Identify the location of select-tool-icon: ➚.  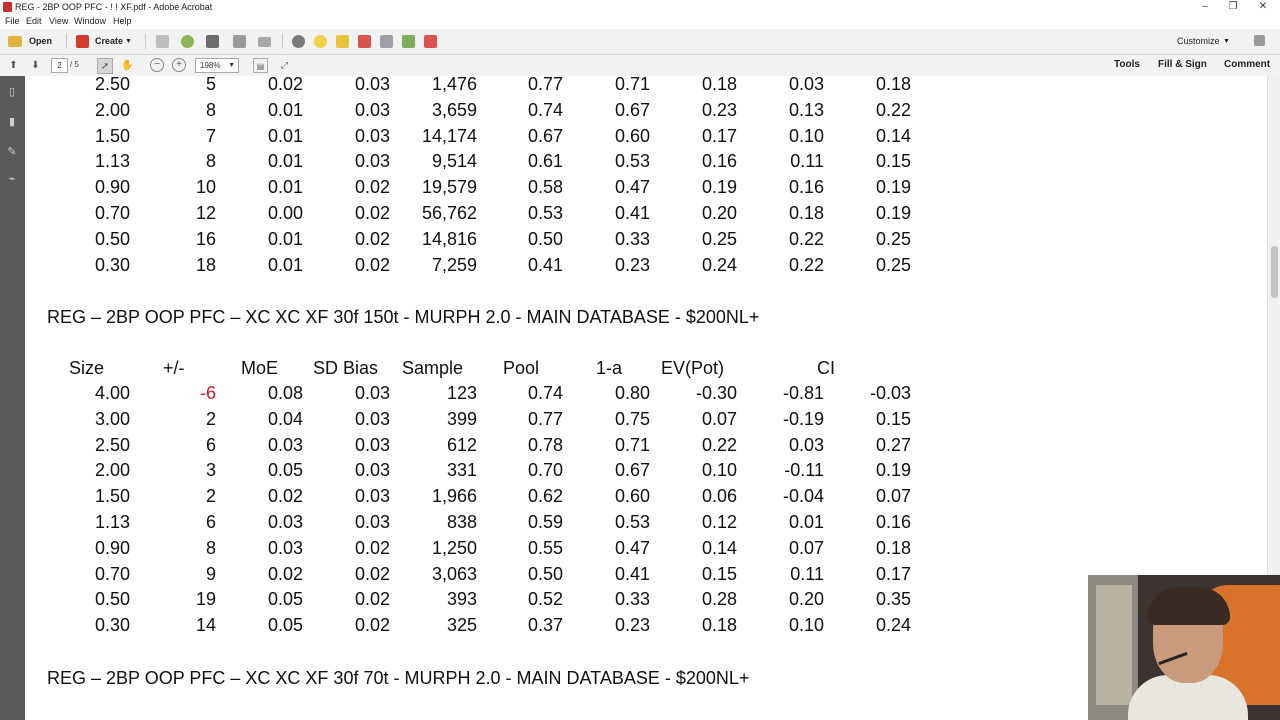
(105, 66).